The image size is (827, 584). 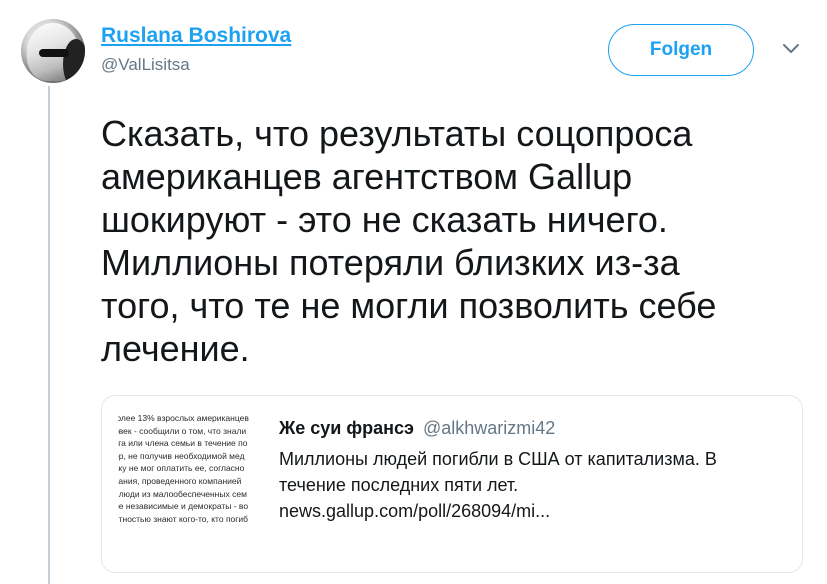 What do you see at coordinates (791, 49) in the screenshot?
I see `chevron-down-icon` at bounding box center [791, 49].